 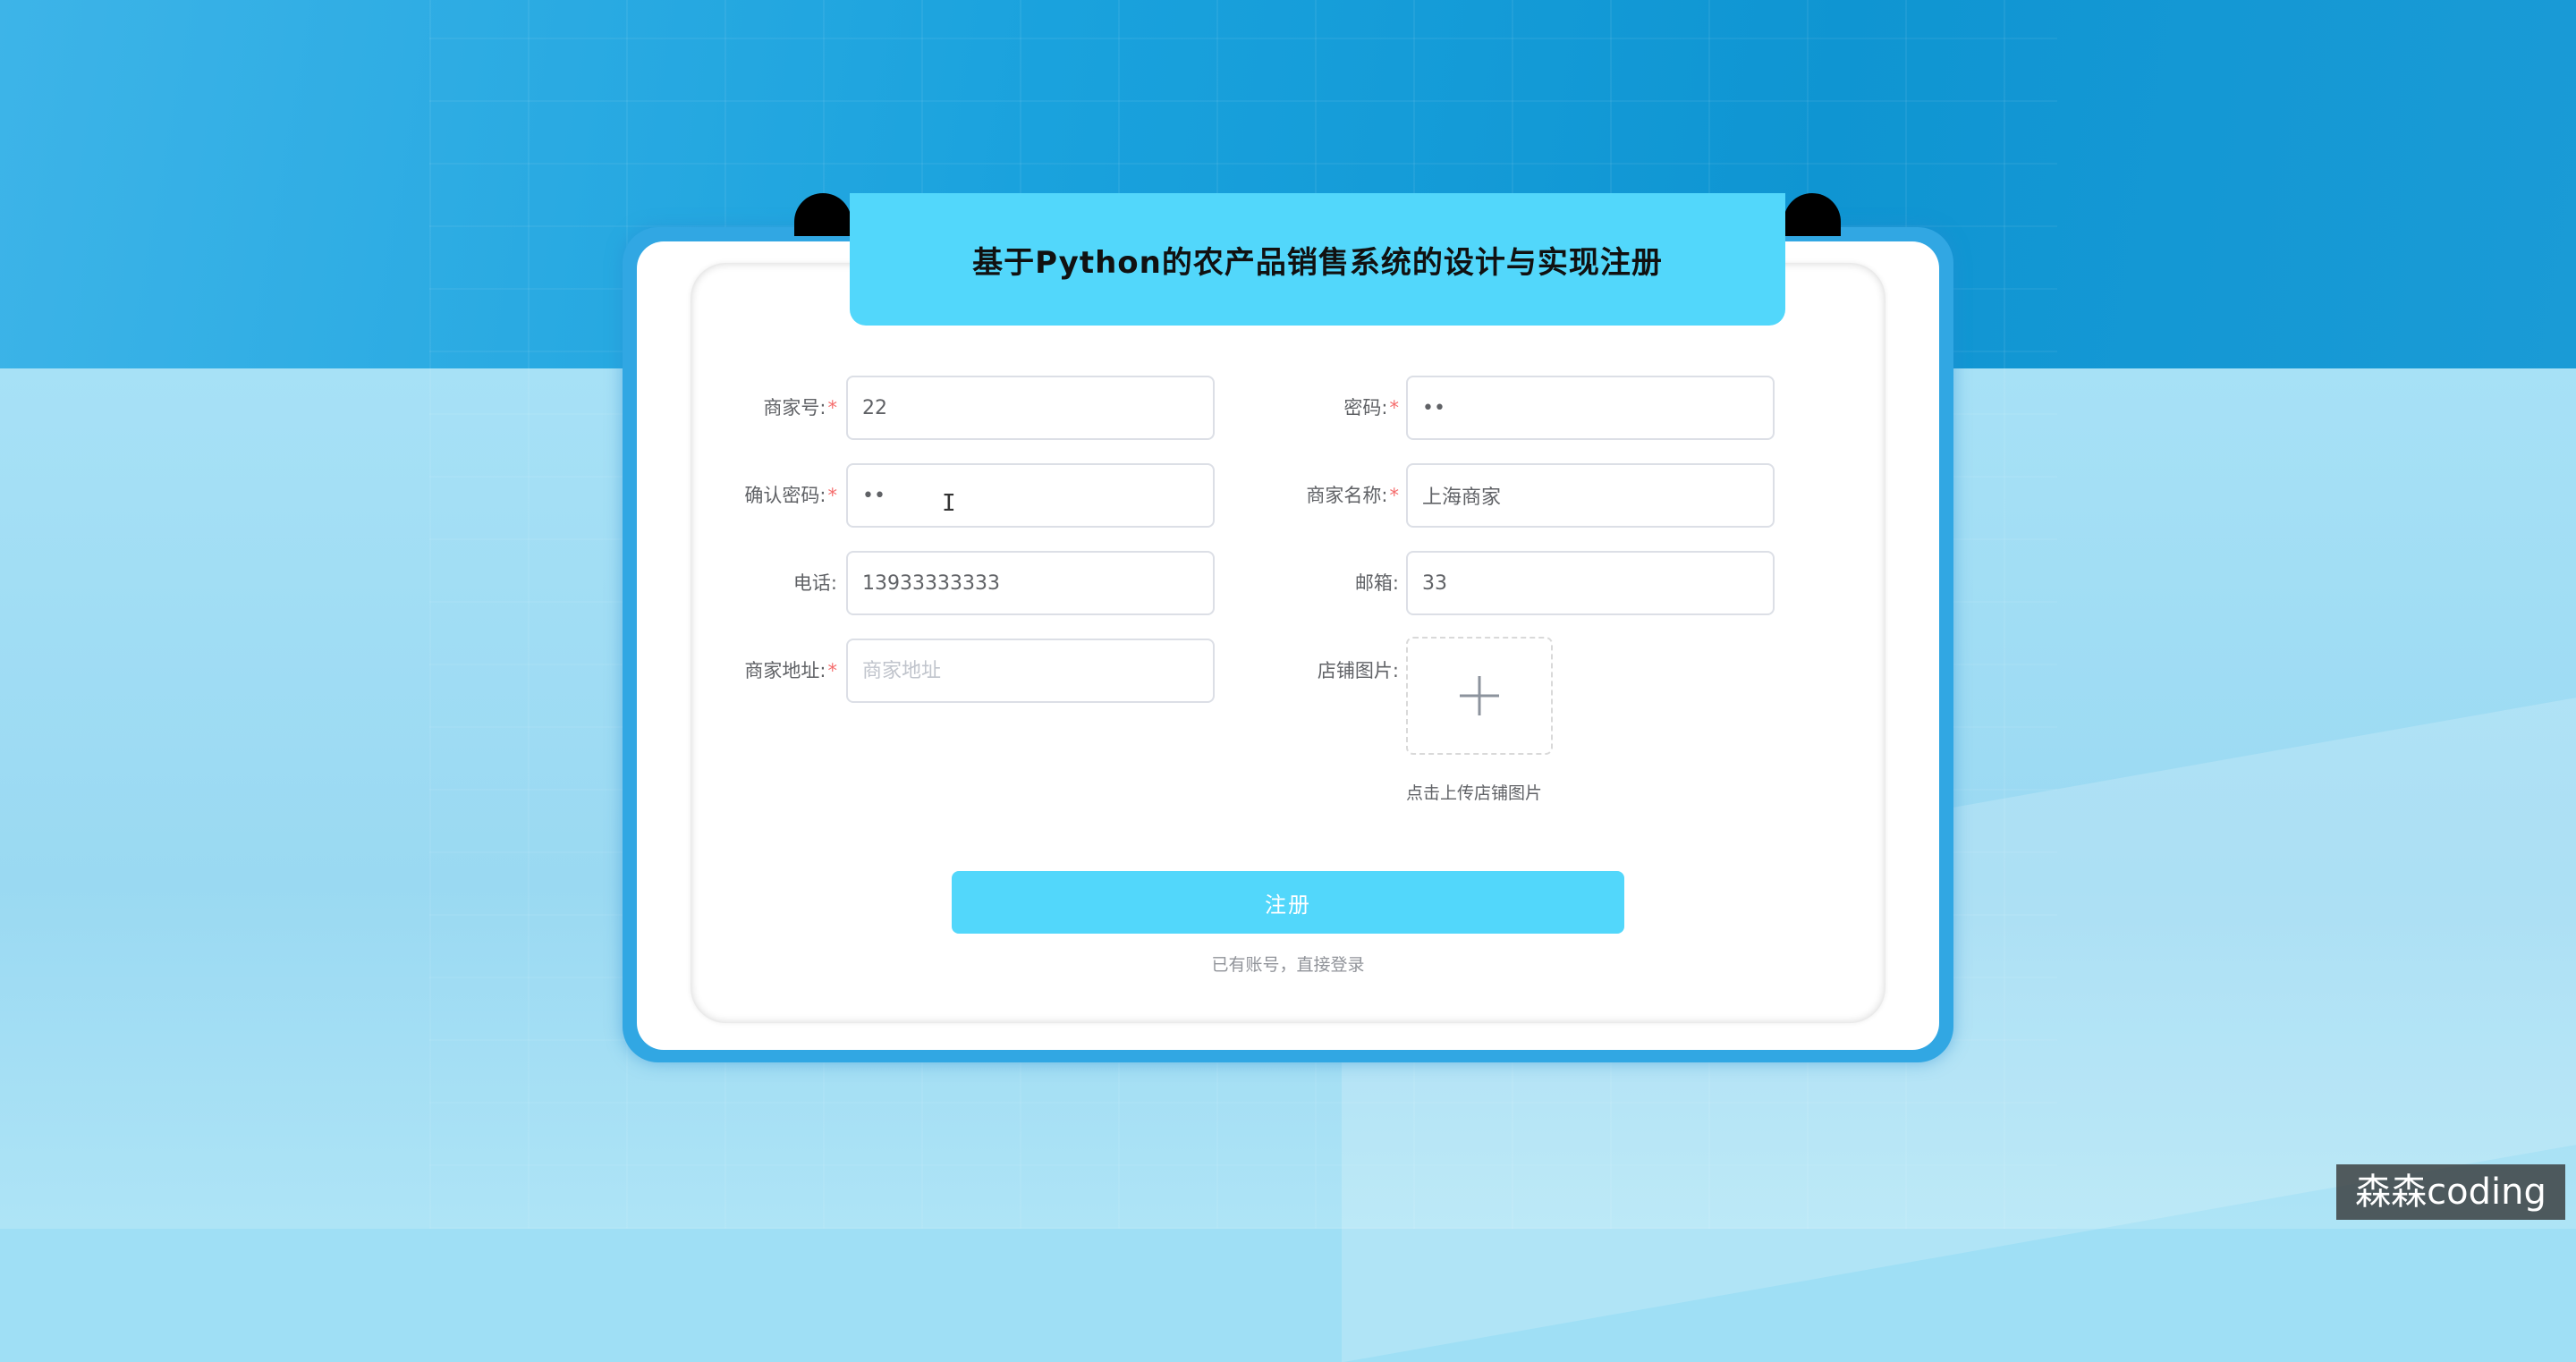 I want to click on title-banner: 基于Python的农产品销售系统的设计与实现注册, so click(x=1317, y=259).